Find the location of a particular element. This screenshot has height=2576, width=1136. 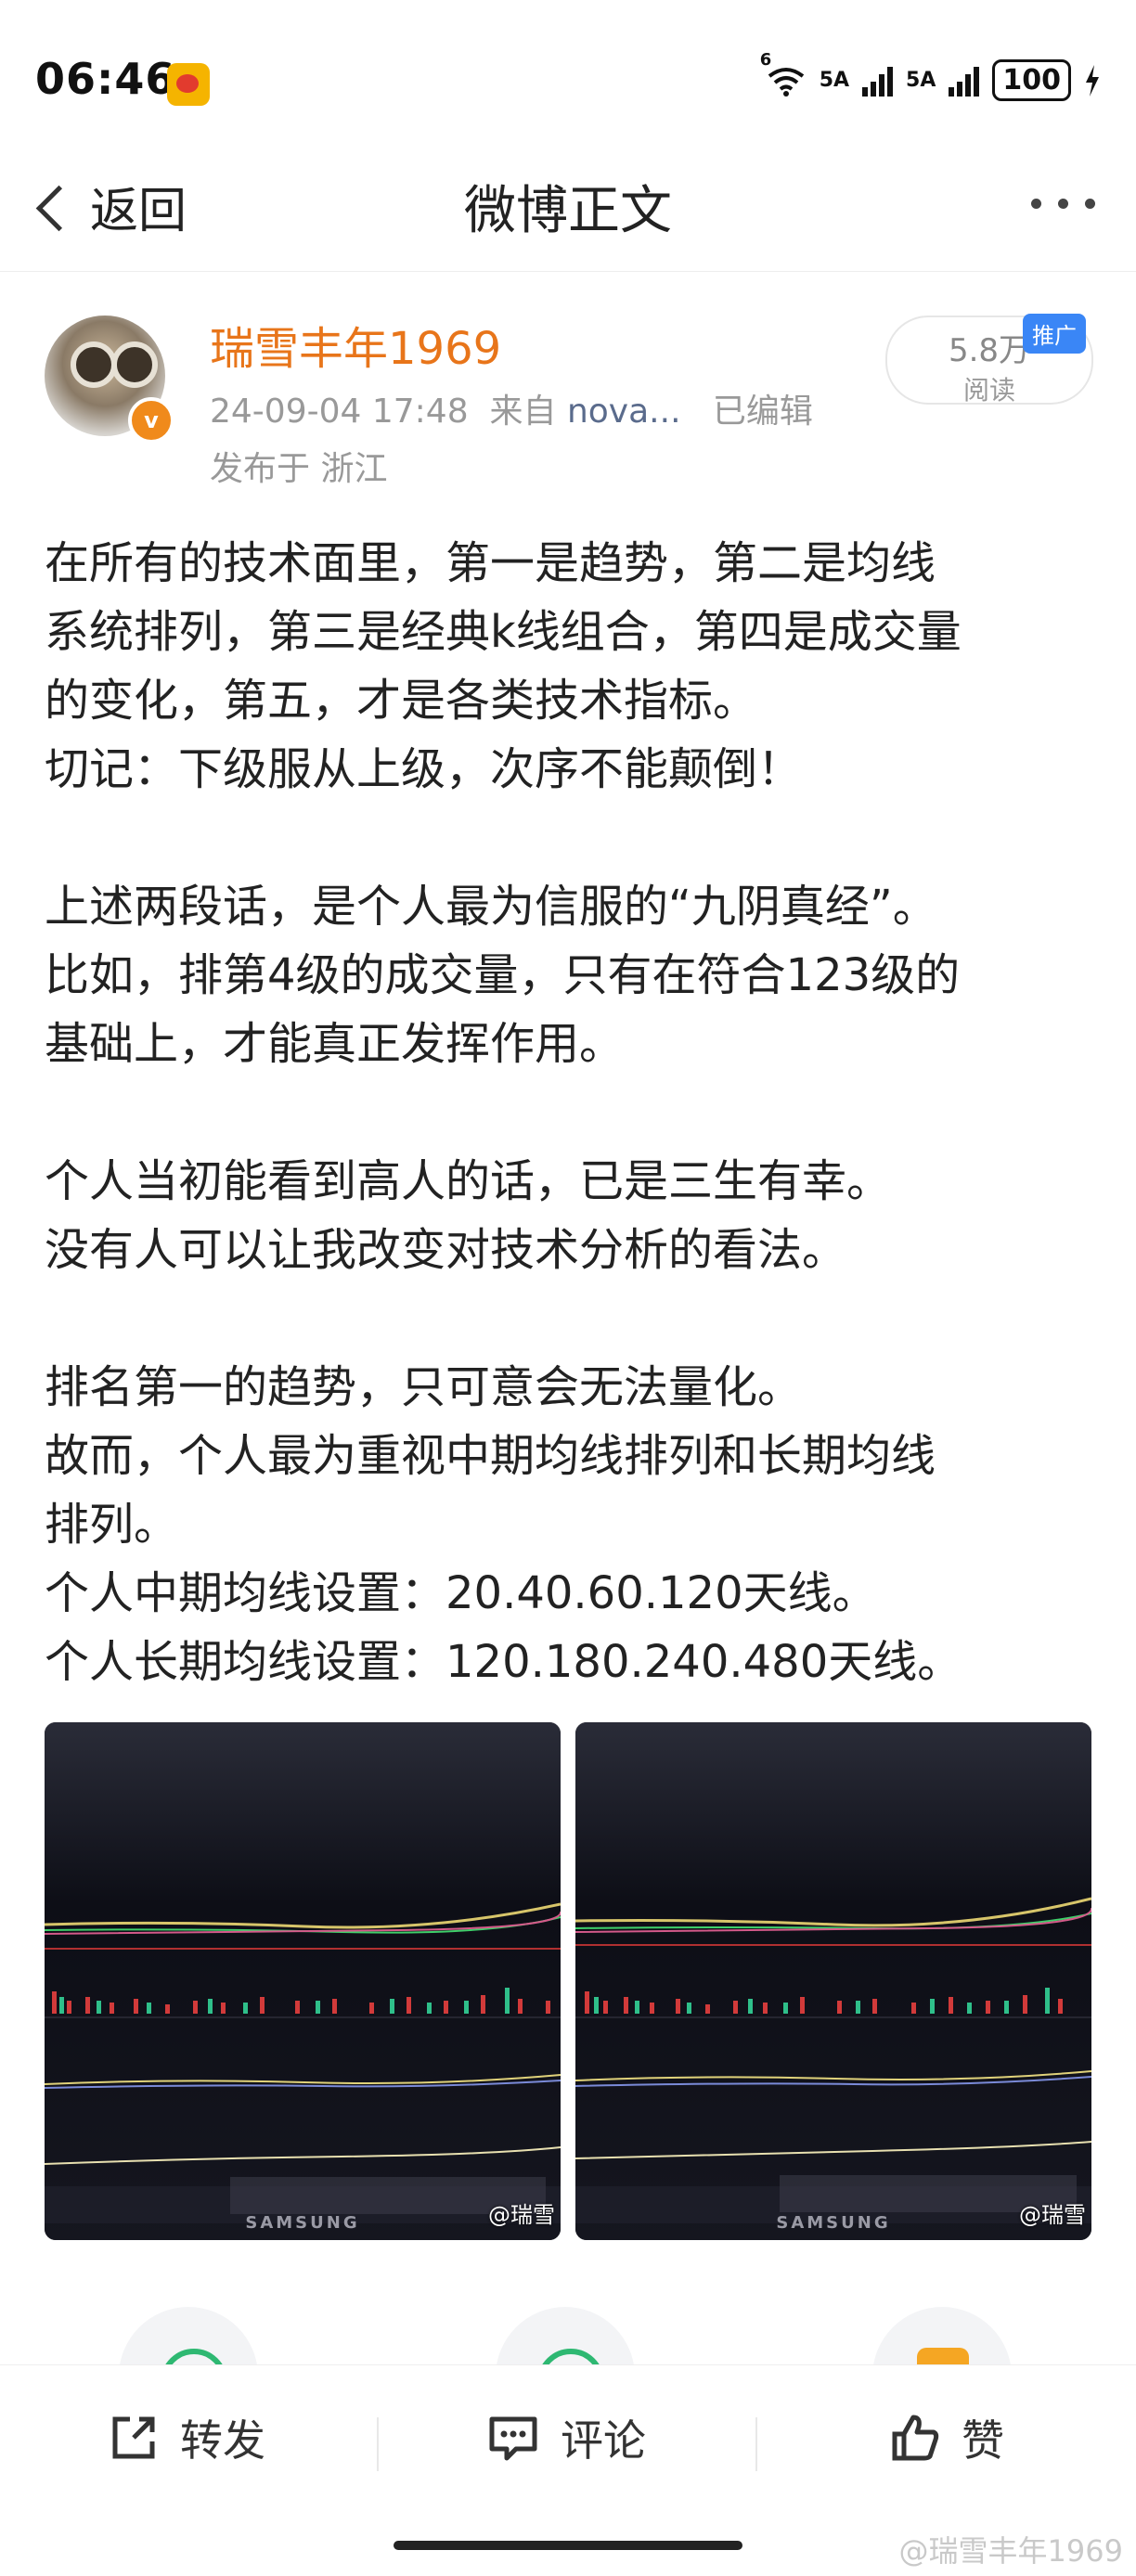

comment-icon is located at coordinates (513, 2439).